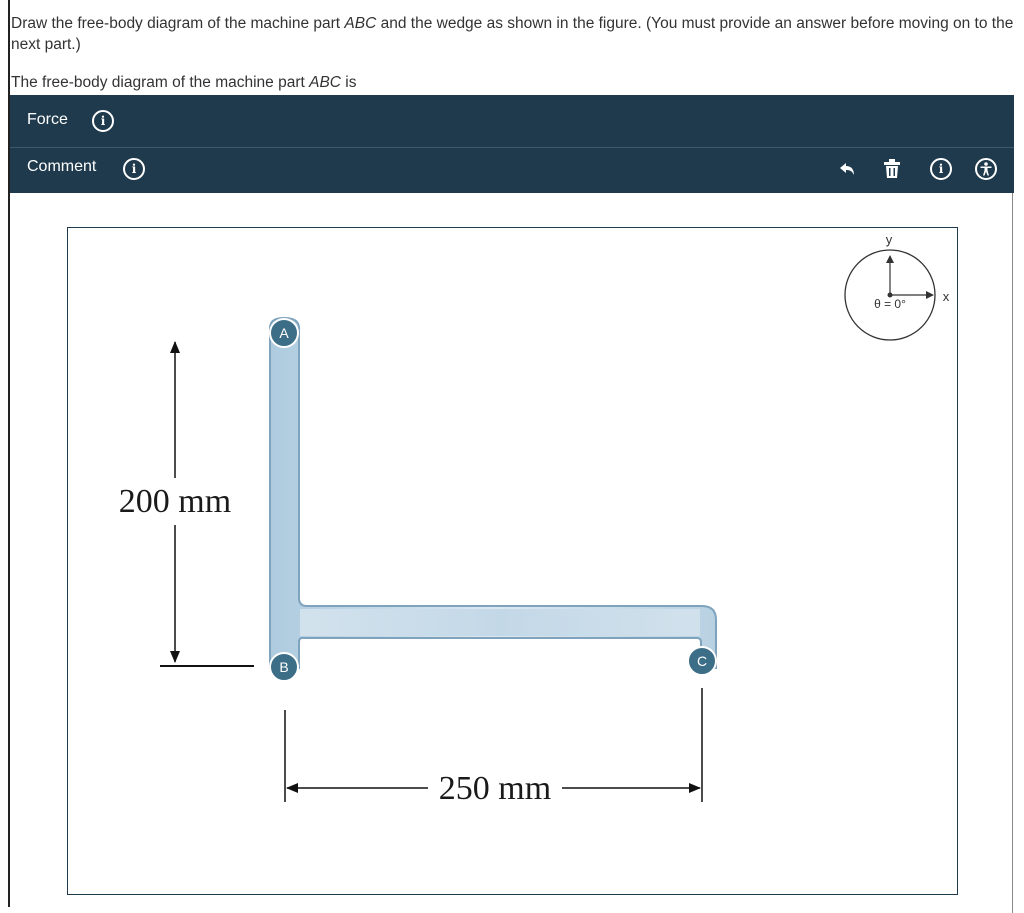 Image resolution: width=1024 pixels, height=913 pixels. What do you see at coordinates (941, 169) in the screenshot?
I see `help-info-icon: i` at bounding box center [941, 169].